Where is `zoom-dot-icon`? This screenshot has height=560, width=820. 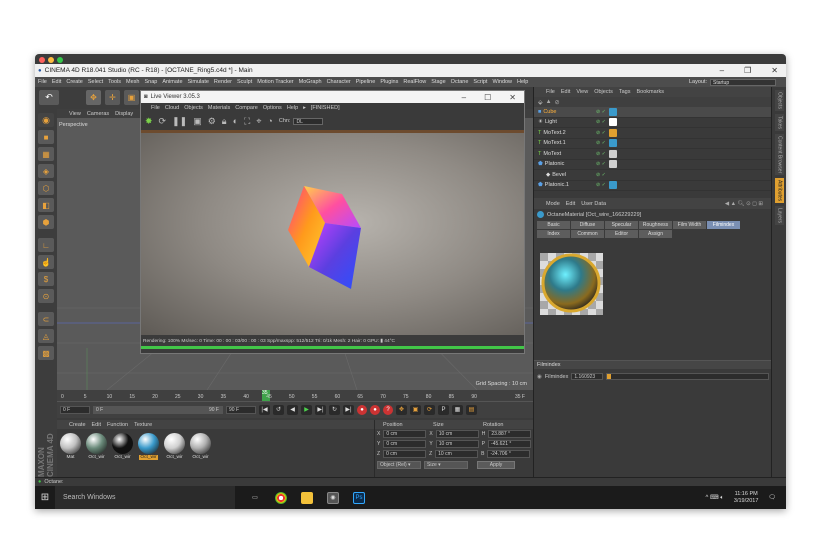
zoom-dot-icon is located at coordinates (60, 60).